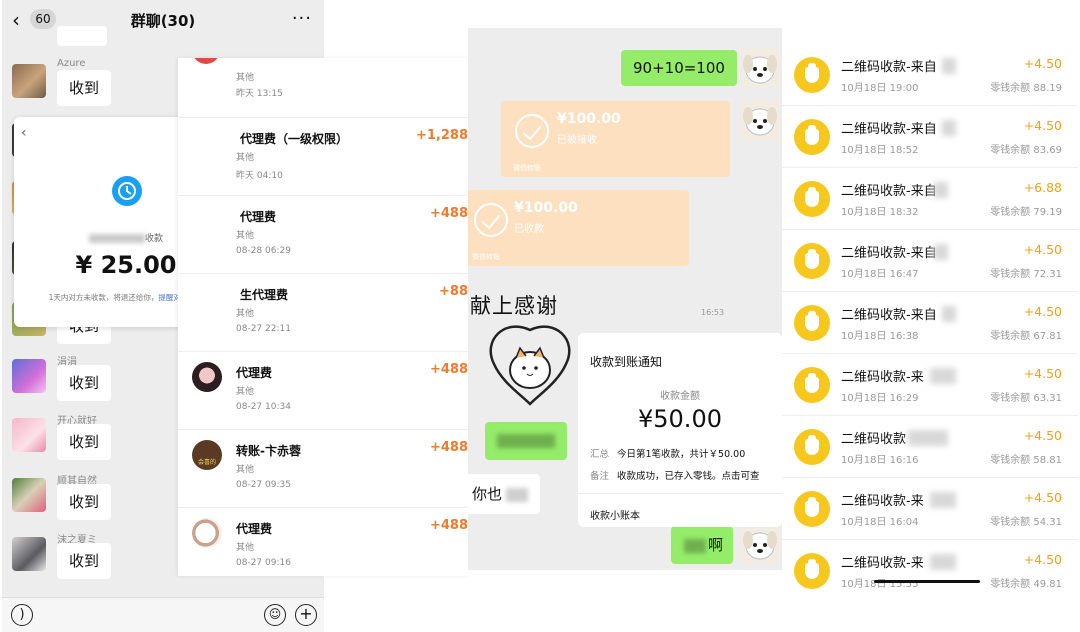 The image size is (1080, 632). Describe the element at coordinates (1026, 150) in the screenshot. I see `balance: 零钱余额 83.69` at that location.